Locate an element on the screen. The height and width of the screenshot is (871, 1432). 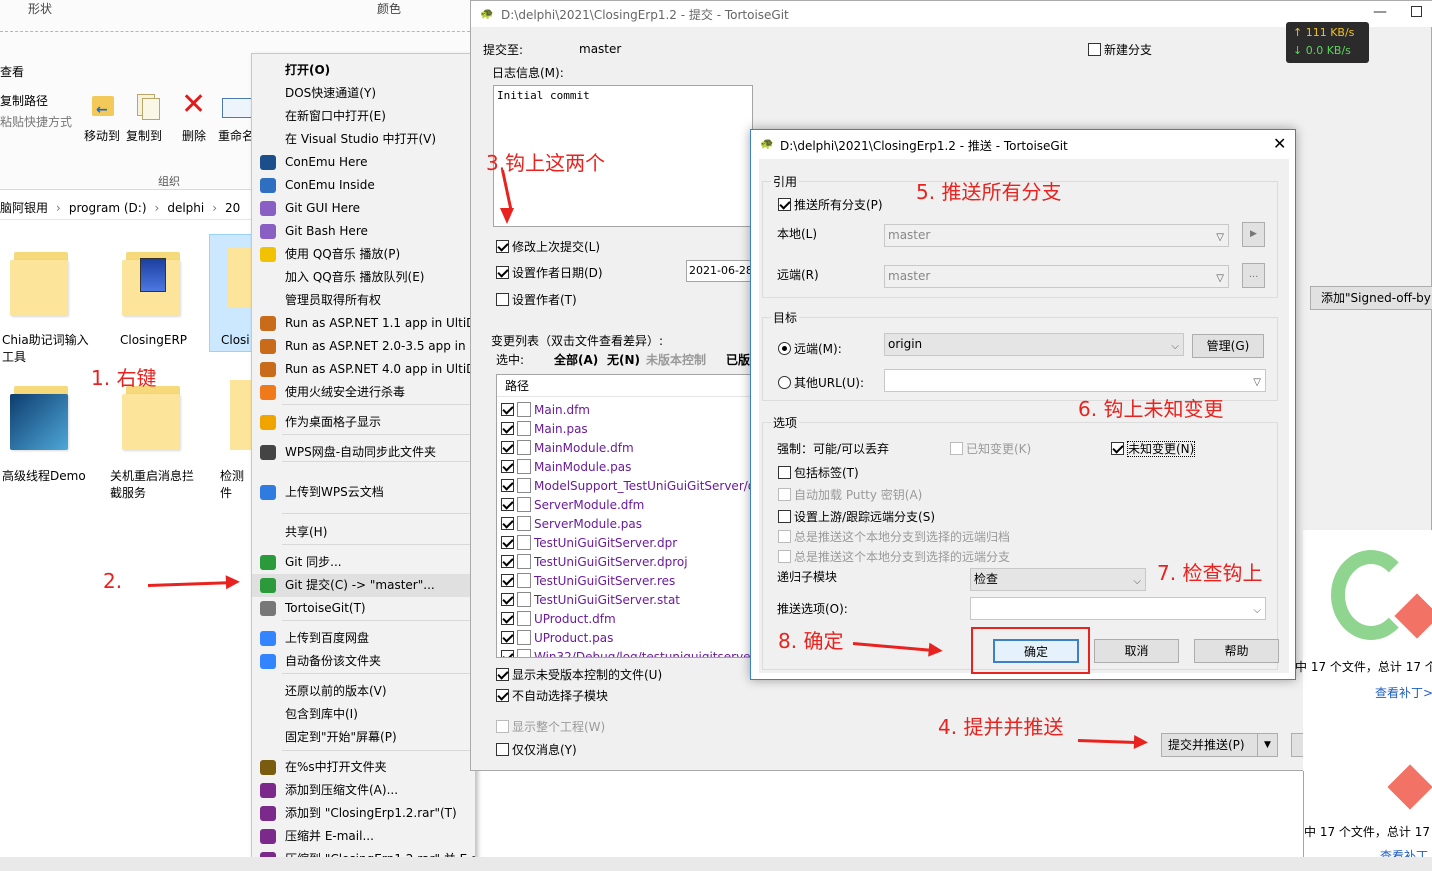
folder-label: ClosingERP is located at coordinates (153, 340).